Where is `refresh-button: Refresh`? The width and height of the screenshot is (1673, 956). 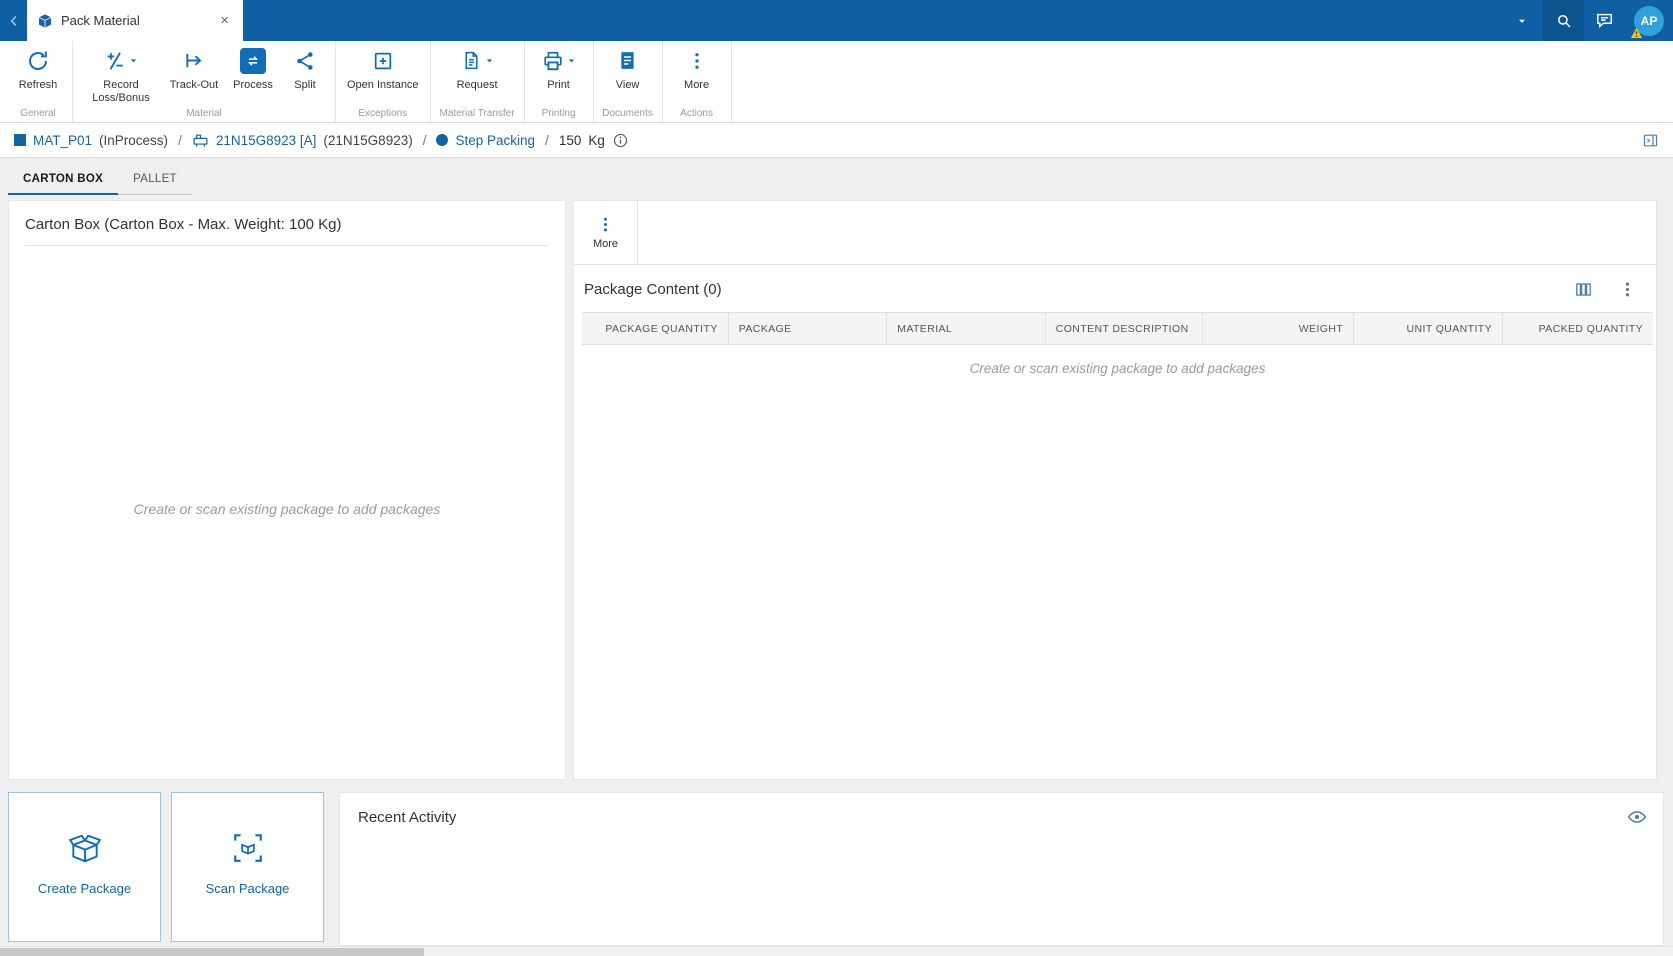 refresh-button: Refresh is located at coordinates (38, 68).